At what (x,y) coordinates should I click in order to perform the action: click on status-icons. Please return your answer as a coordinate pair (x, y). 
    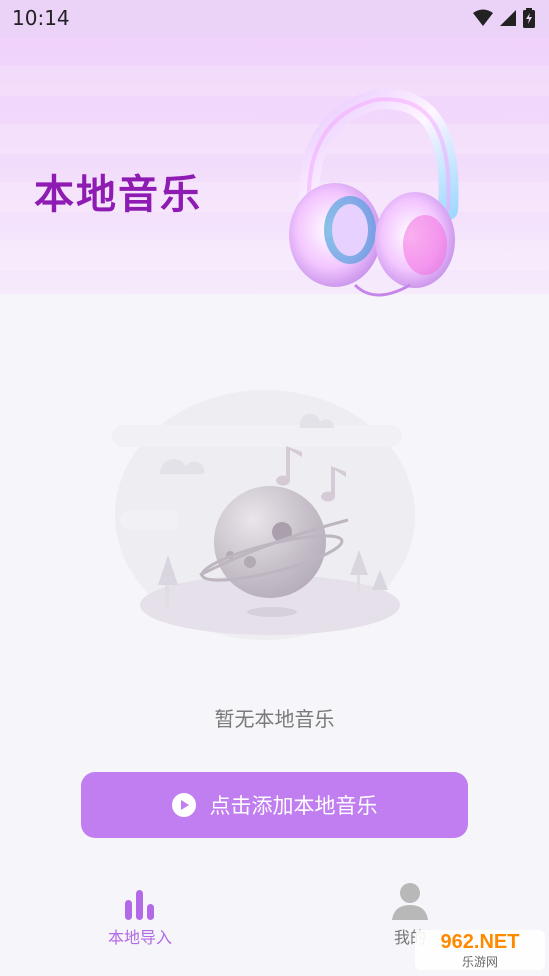
    Looking at the image, I should click on (504, 18).